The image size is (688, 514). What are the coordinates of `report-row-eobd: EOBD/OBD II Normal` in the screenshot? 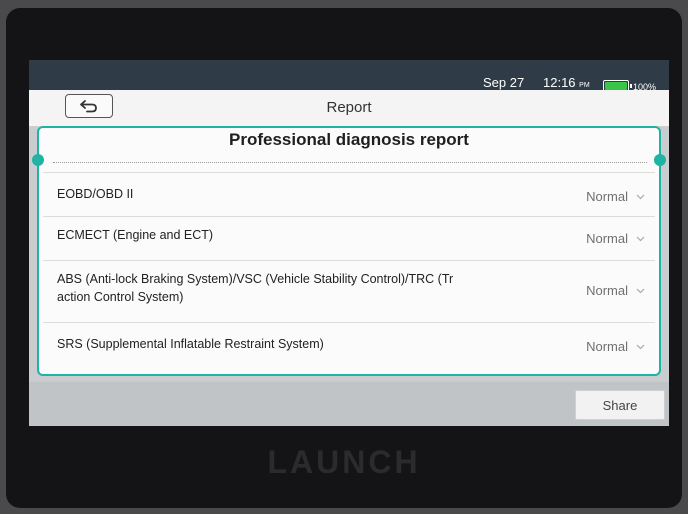 It's located at (349, 193).